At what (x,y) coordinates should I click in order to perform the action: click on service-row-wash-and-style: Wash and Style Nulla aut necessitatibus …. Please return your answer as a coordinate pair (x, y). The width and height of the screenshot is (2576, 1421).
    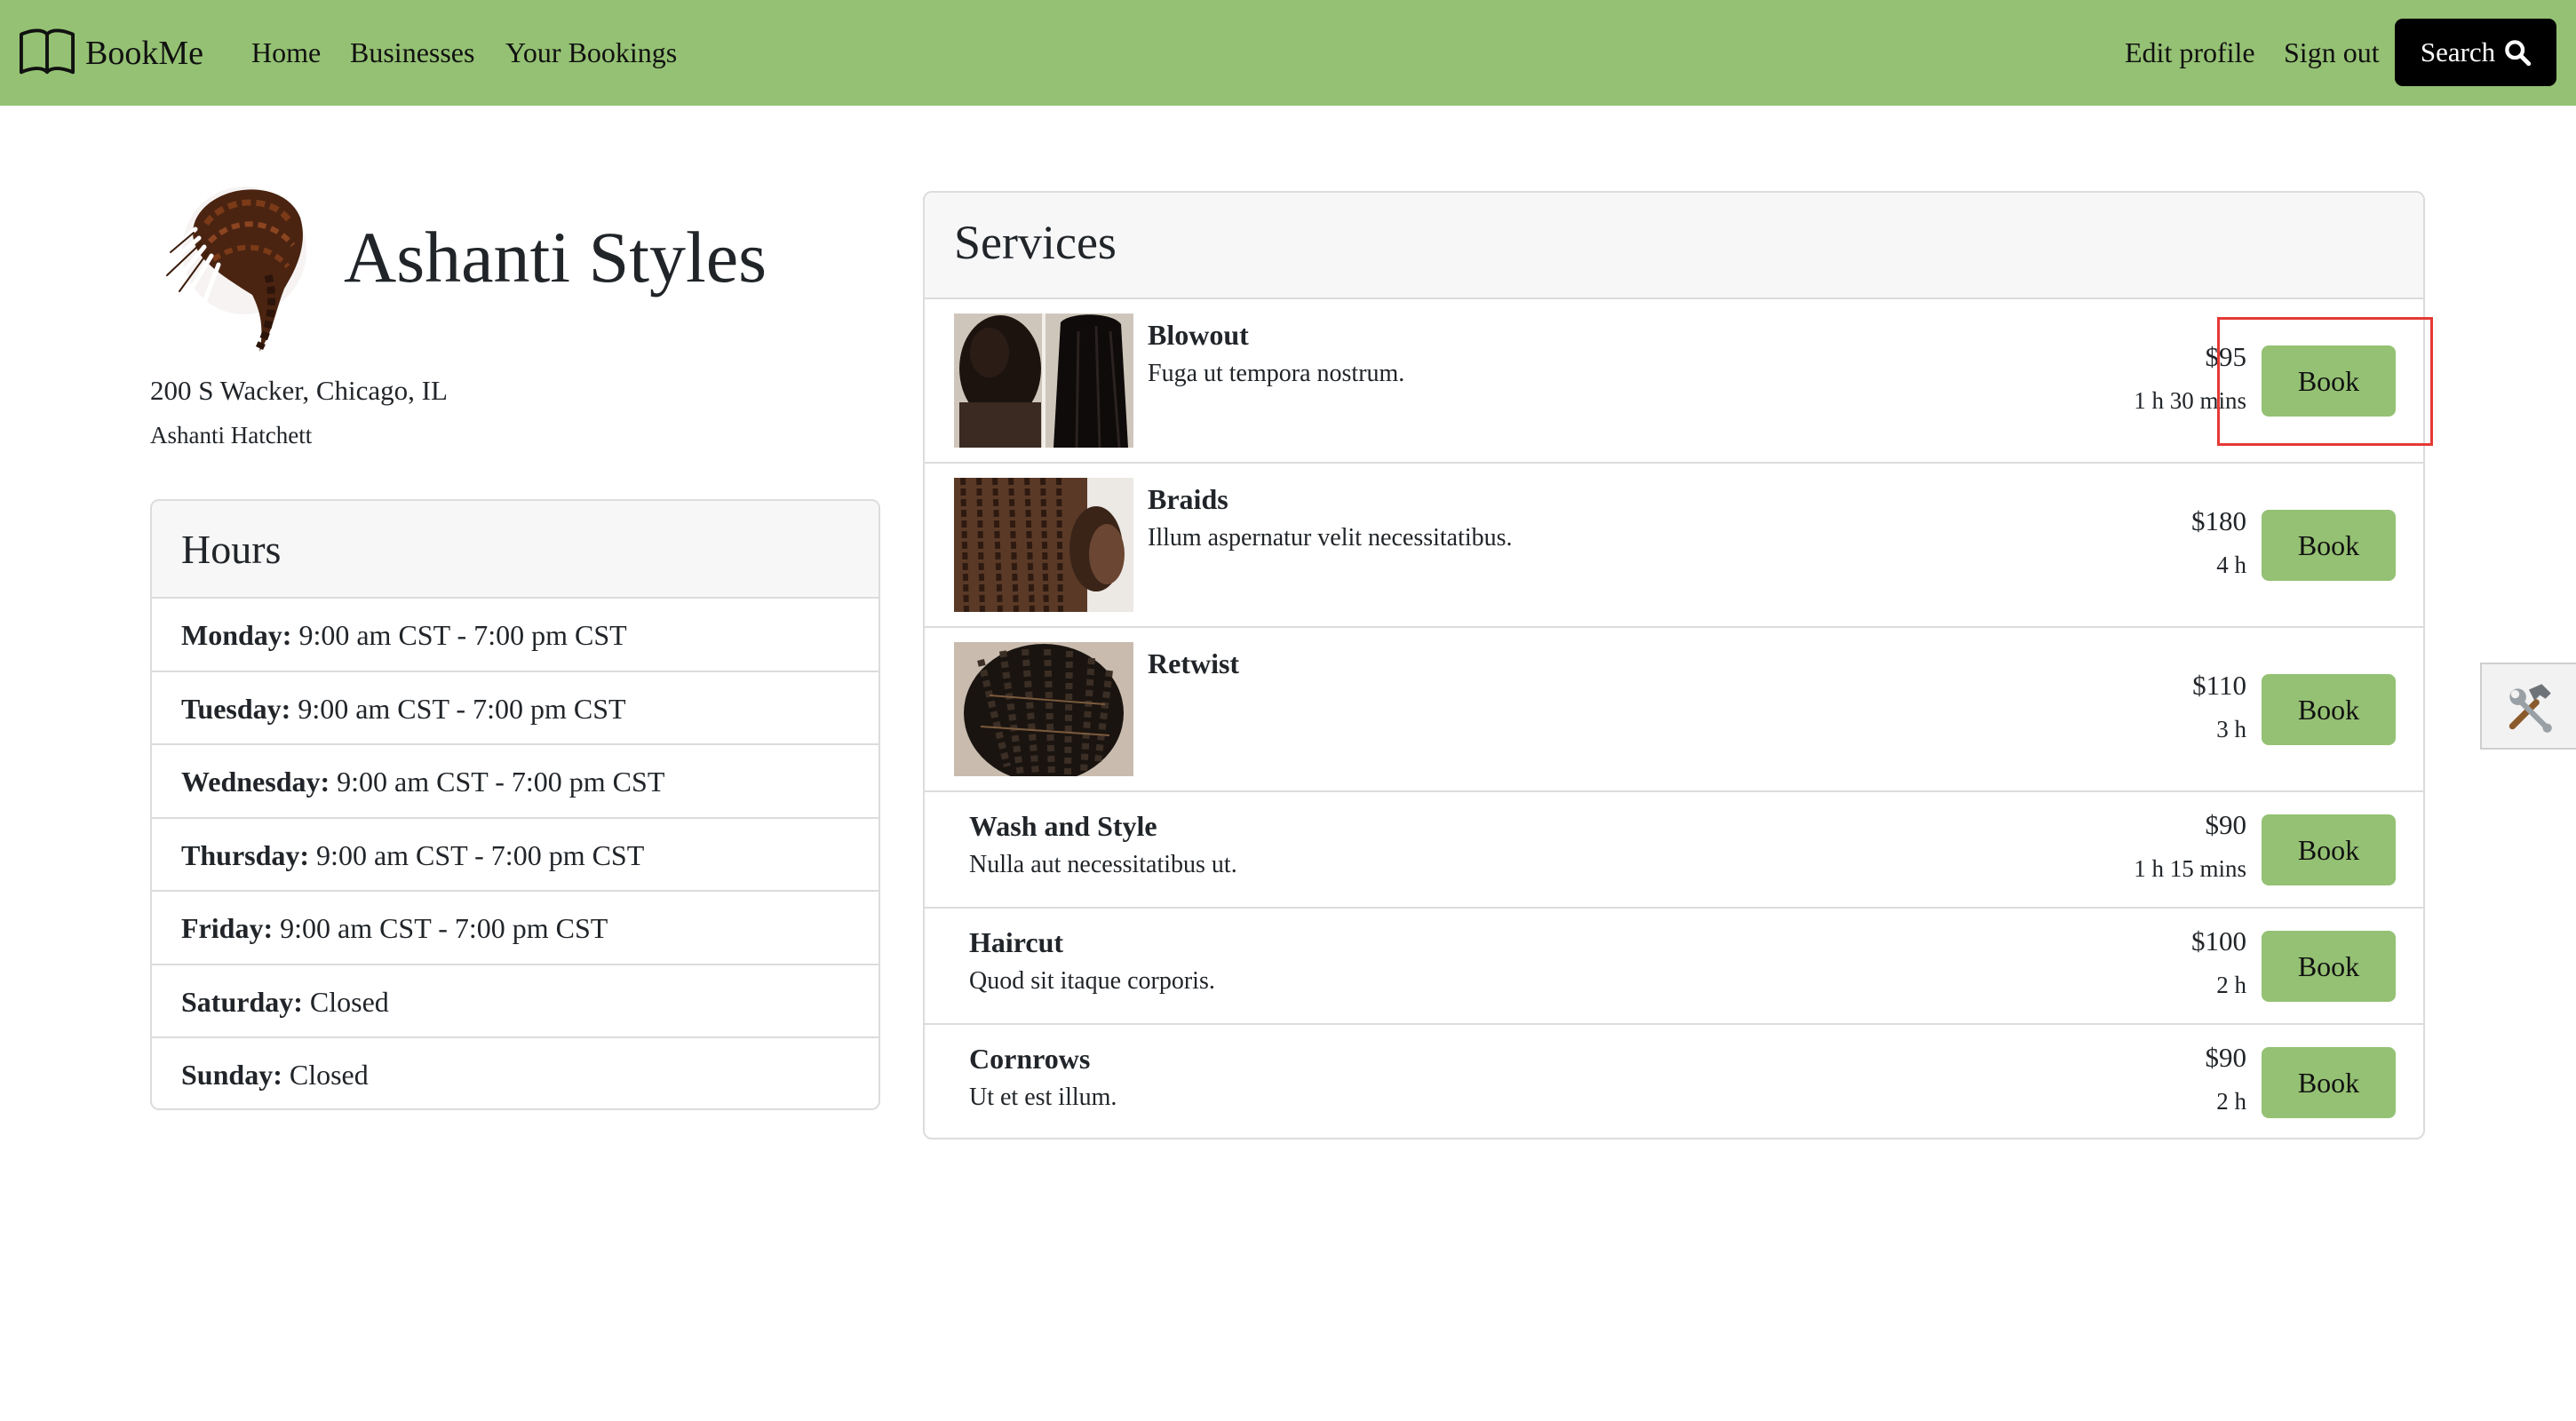
    Looking at the image, I should click on (1674, 850).